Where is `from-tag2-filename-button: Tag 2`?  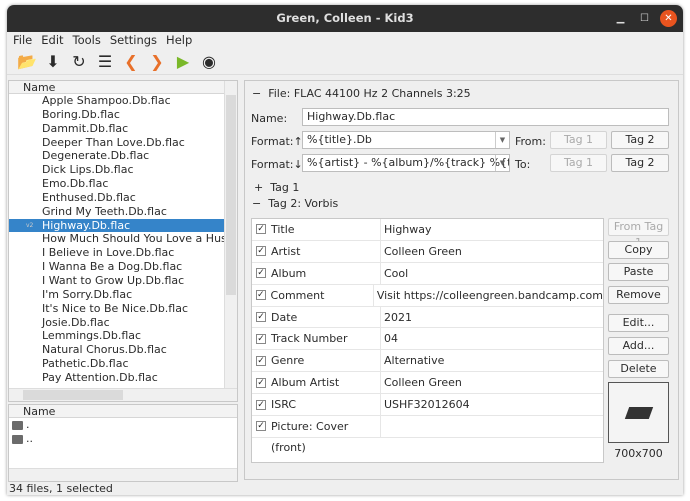
from-tag2-filename-button: Tag 2 is located at coordinates (640, 140).